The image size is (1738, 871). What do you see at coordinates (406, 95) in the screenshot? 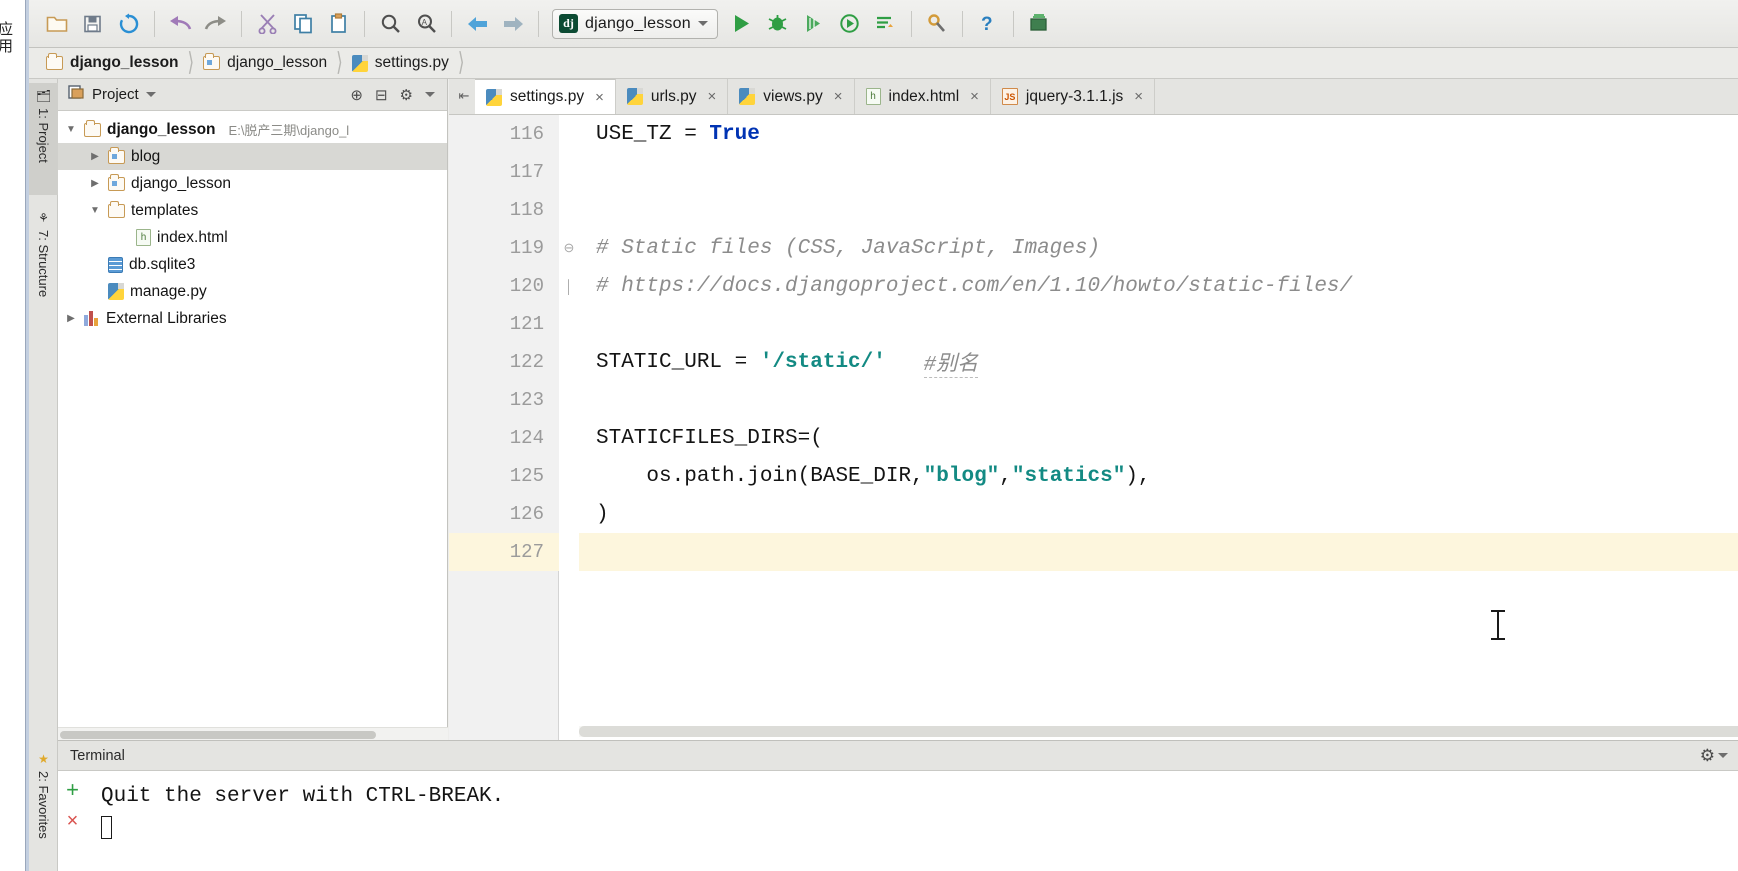
I see `settings-gear-icon: ⚙` at bounding box center [406, 95].